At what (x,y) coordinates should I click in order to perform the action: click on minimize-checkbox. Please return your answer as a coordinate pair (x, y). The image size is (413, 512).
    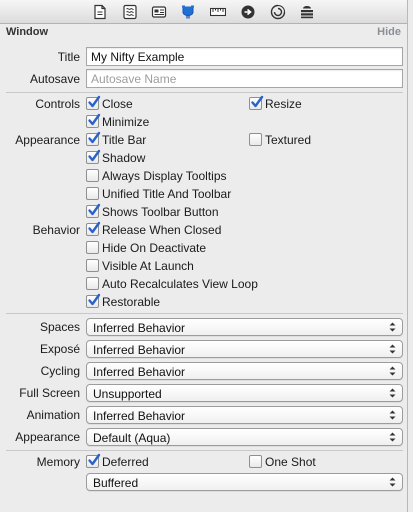
    Looking at the image, I should click on (93, 120).